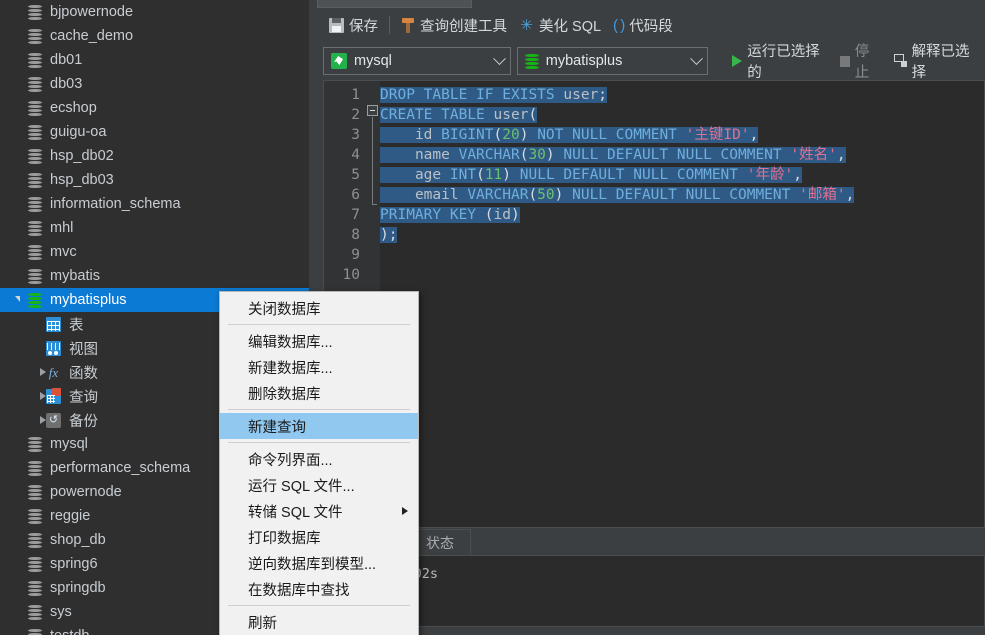  I want to click on tree-item-hsp_db02: hsp_db02, so click(154, 156).